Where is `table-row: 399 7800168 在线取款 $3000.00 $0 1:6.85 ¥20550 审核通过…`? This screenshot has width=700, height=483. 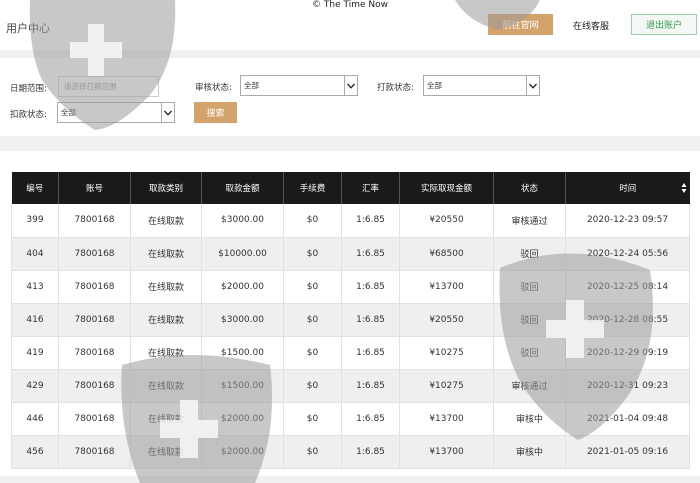
table-row: 399 7800168 在线取款 $3000.00 $0 1:6.85 ¥20550 审核通过… is located at coordinates (350, 221).